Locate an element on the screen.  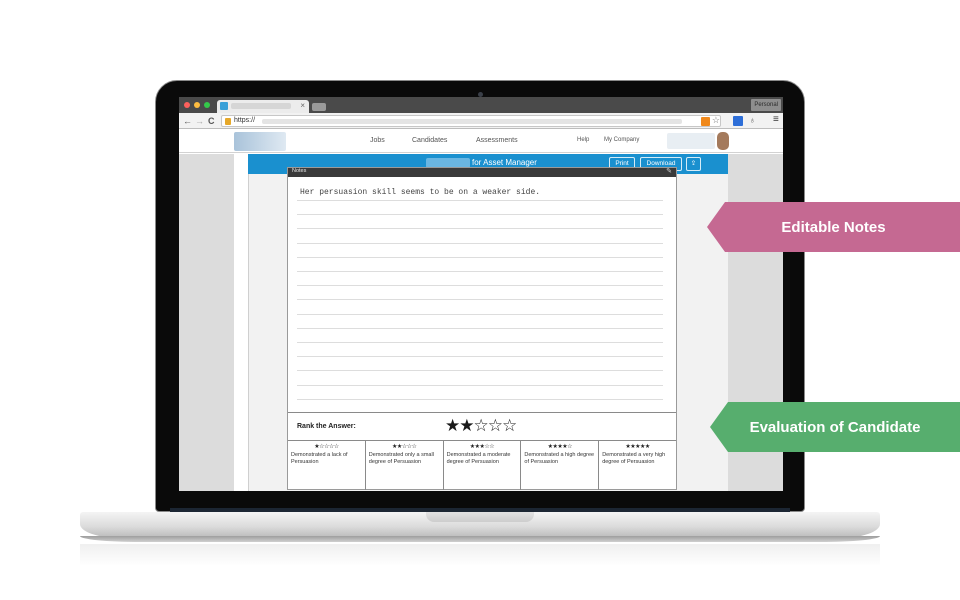
app-logo is located at coordinates (260, 141).